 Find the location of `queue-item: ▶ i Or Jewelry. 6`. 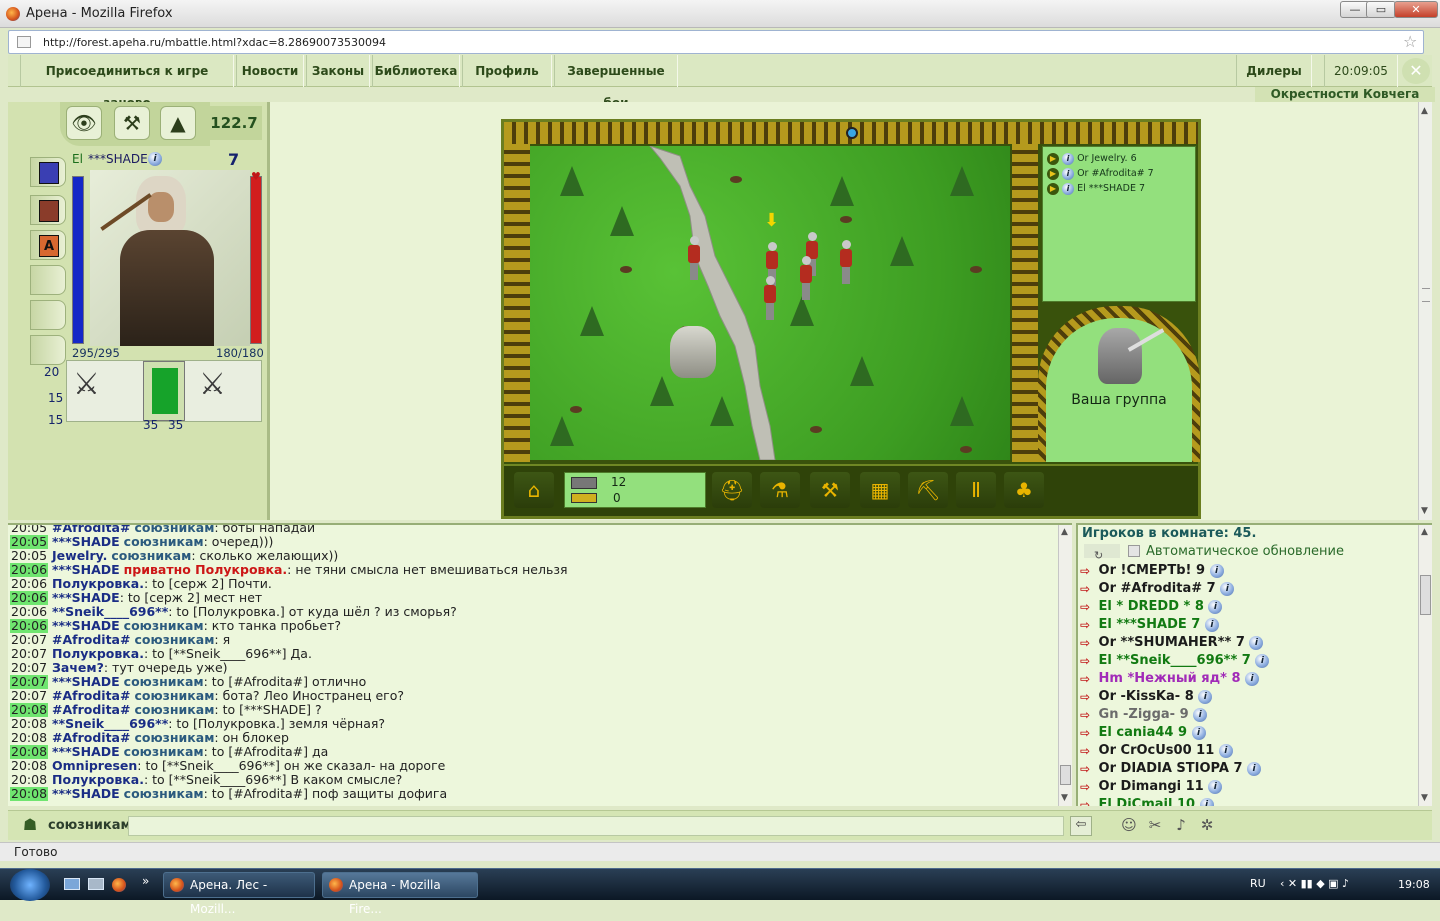

queue-item: ▶ i Or Jewelry. 6 is located at coordinates (1119, 158).